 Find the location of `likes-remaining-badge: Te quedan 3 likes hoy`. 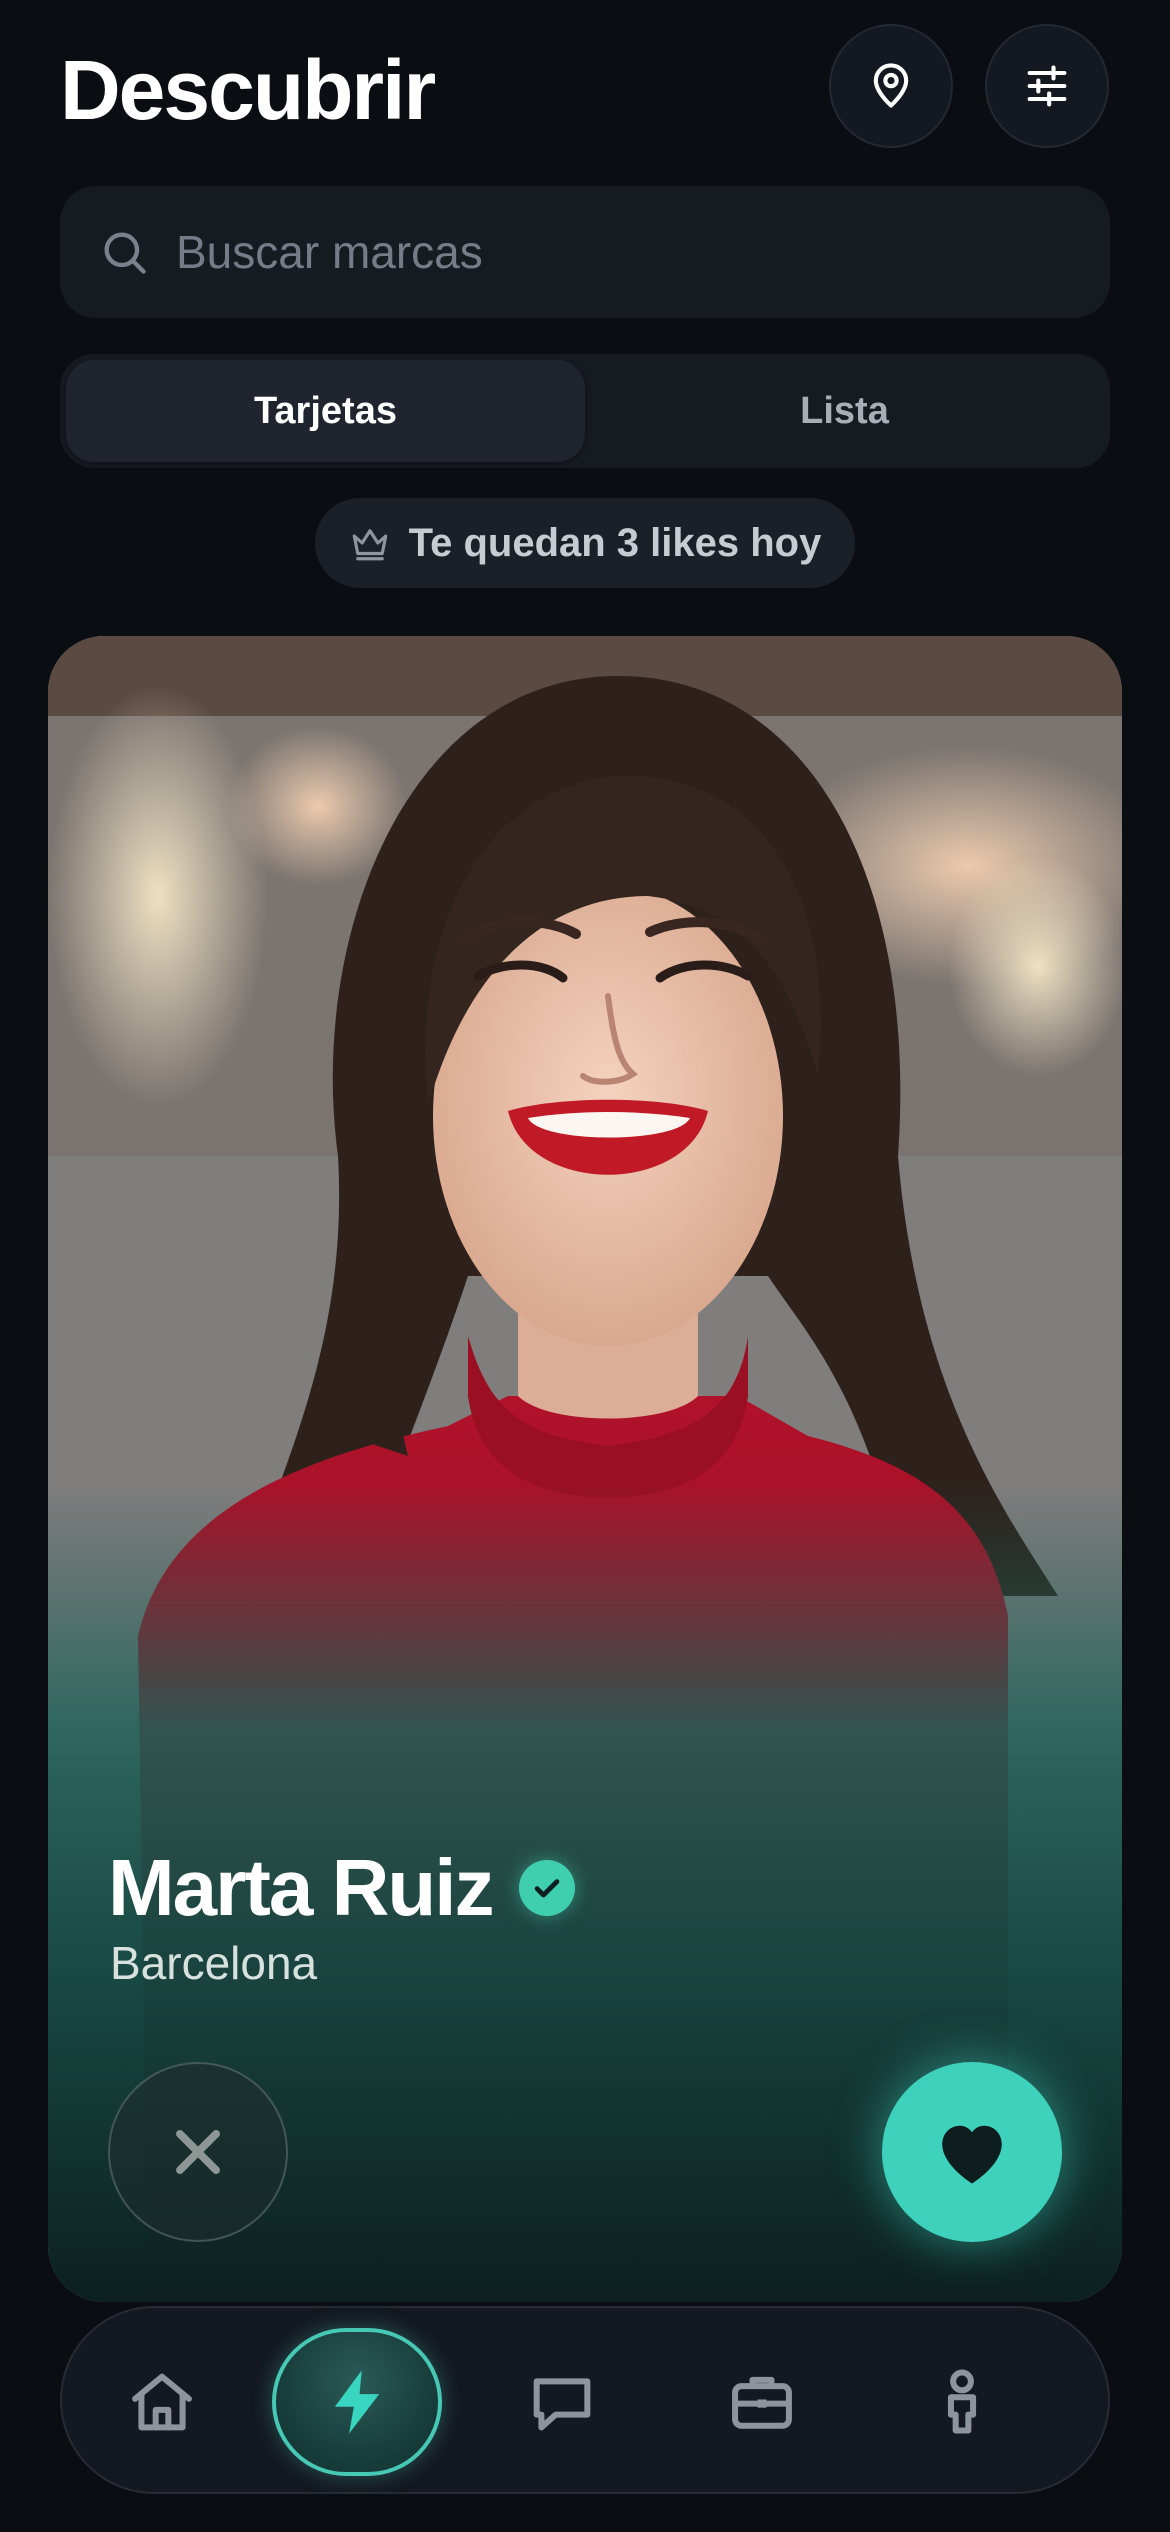

likes-remaining-badge: Te quedan 3 likes hoy is located at coordinates (585, 543).